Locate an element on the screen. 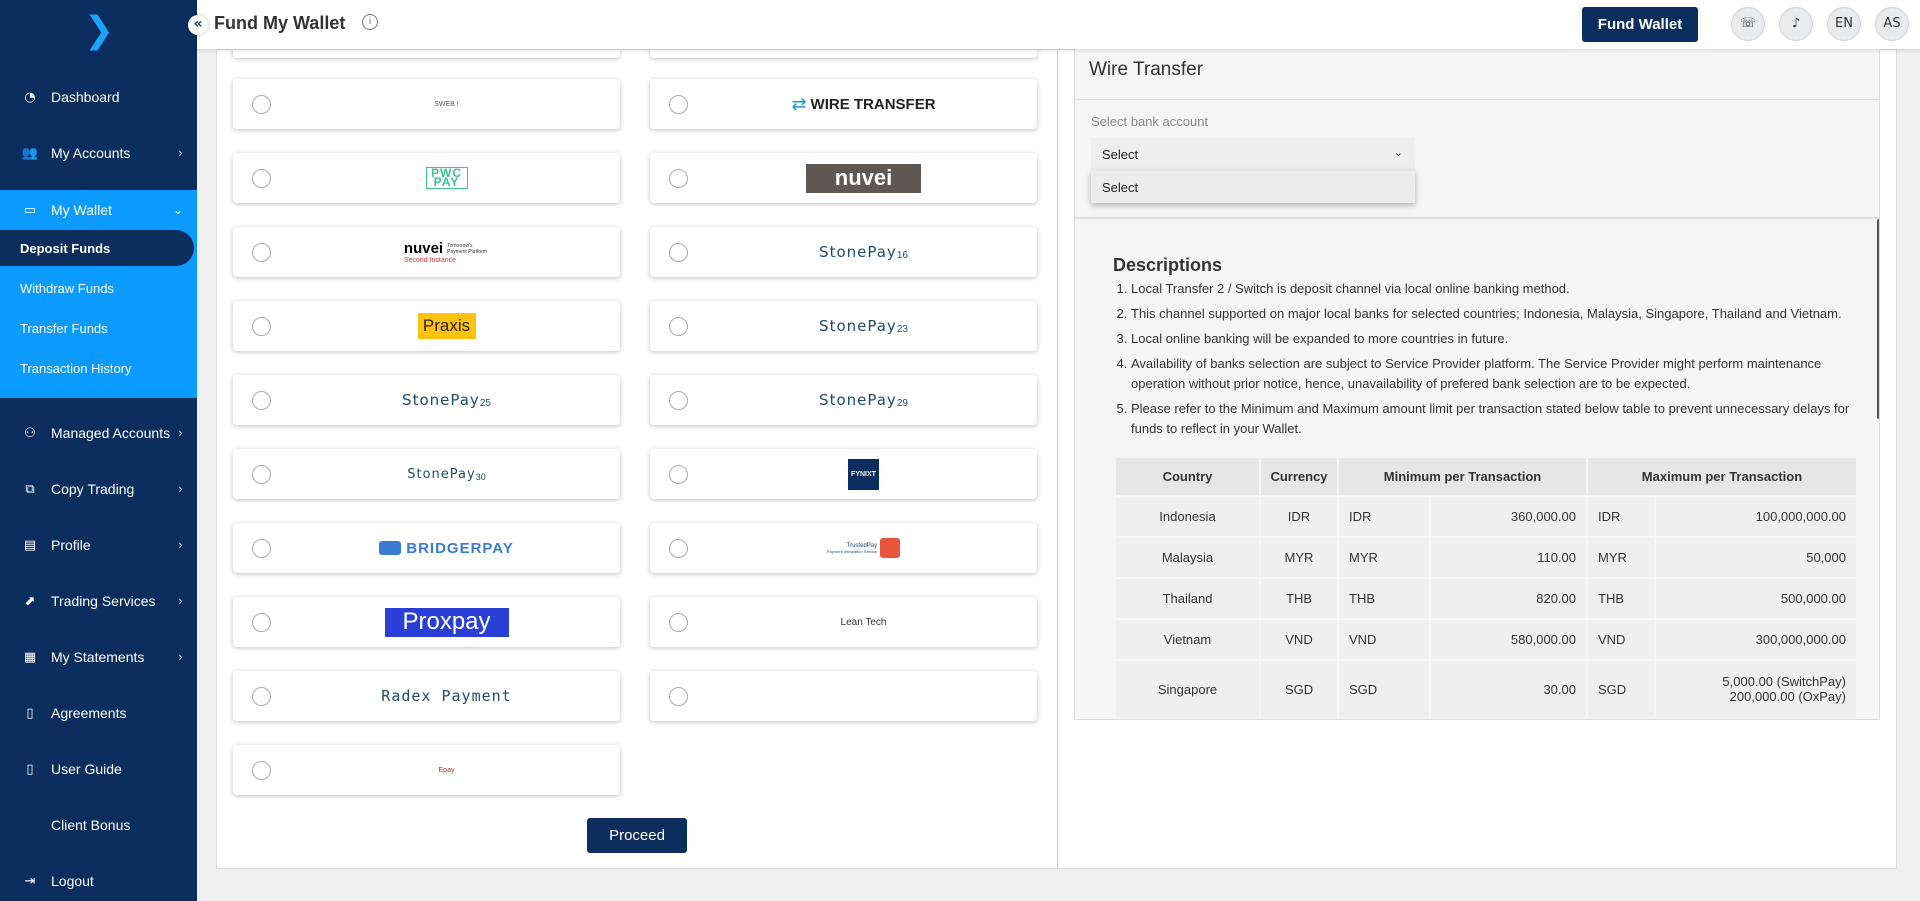 The width and height of the screenshot is (1920, 901). sidebar-item-dashboard: ◔ Dashboard is located at coordinates (98, 97).